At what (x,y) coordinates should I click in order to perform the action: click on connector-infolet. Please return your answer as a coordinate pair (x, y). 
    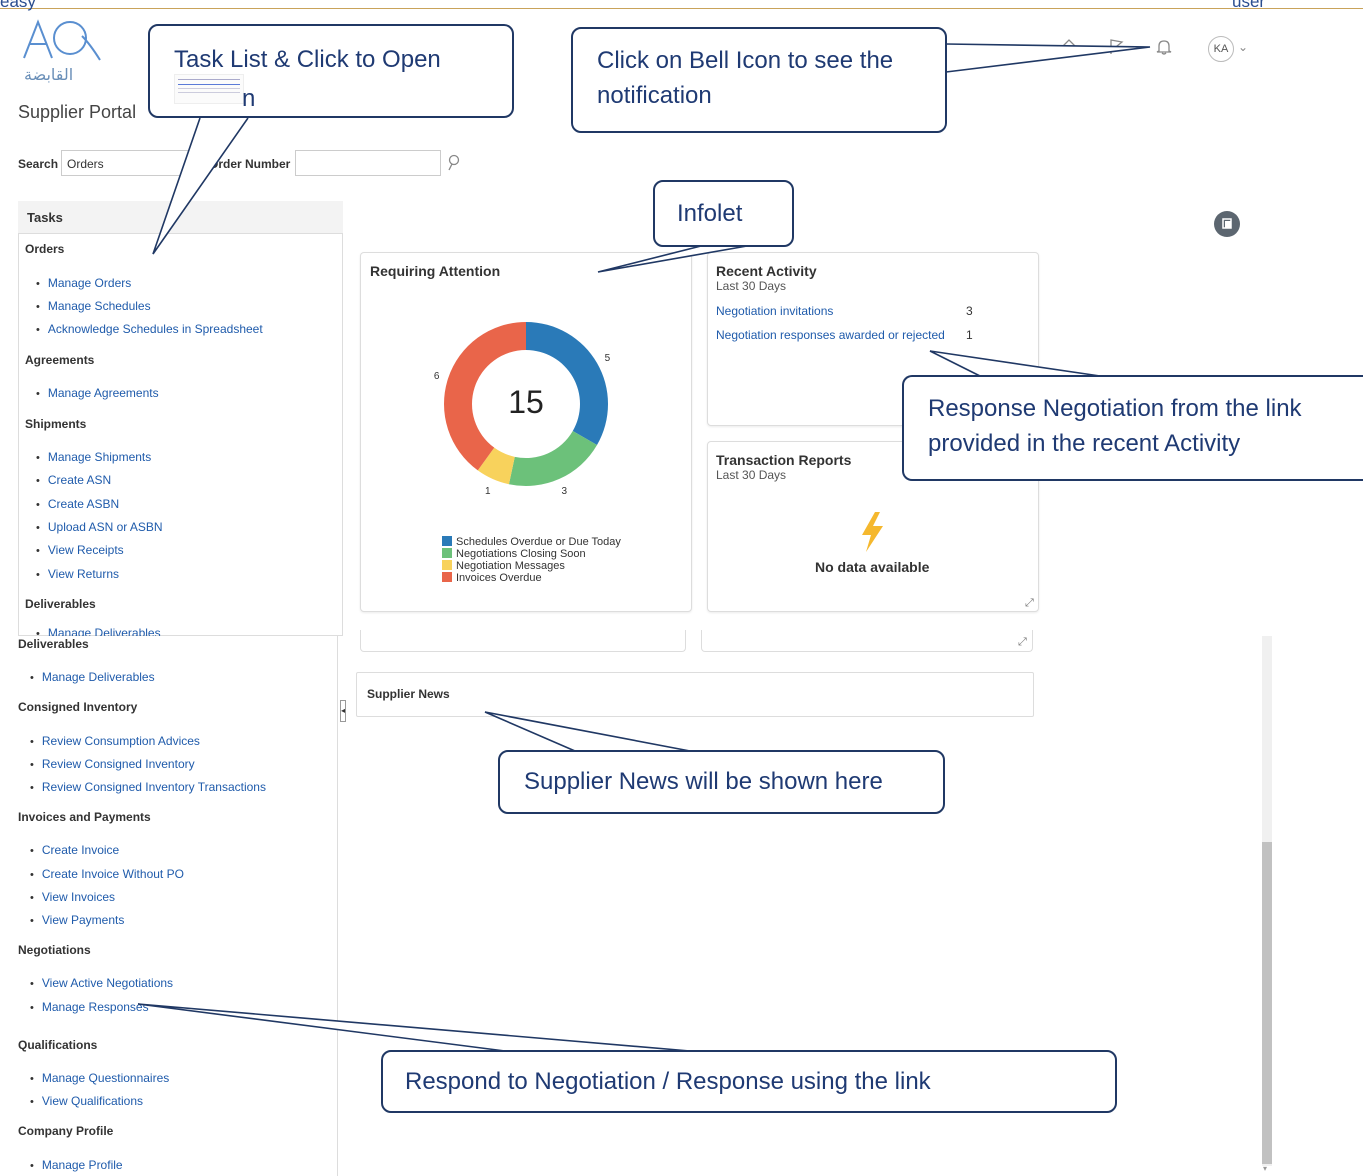
    Looking at the image, I should click on (672, 259).